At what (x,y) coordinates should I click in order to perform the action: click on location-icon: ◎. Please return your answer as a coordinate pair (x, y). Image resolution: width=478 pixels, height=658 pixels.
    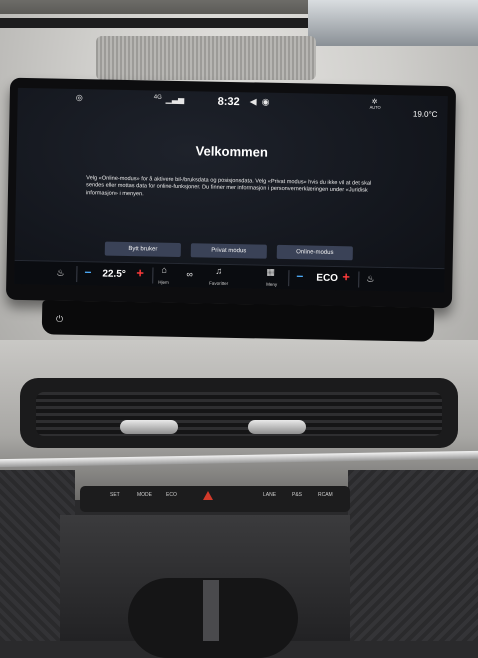
    Looking at the image, I should click on (79, 98).